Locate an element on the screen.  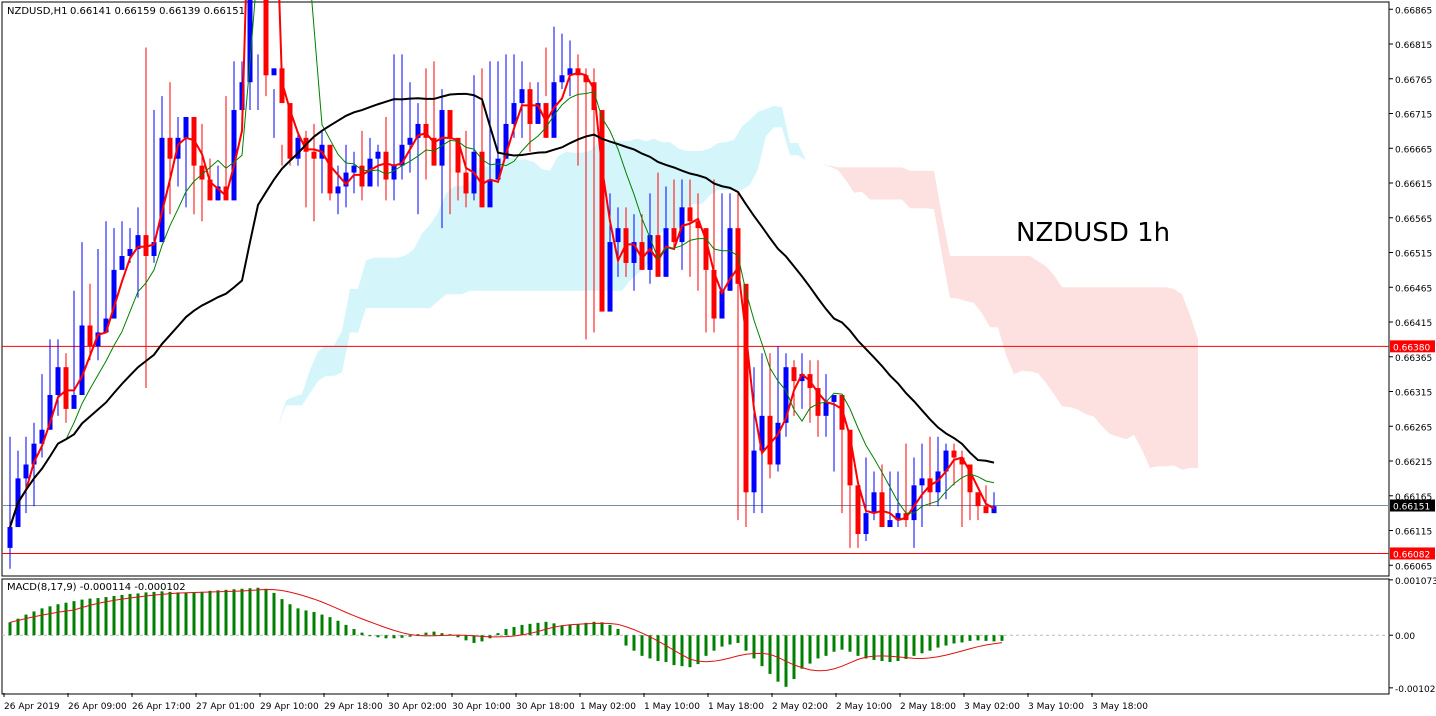
bid-label: 0.66151 is located at coordinates (1411, 507).